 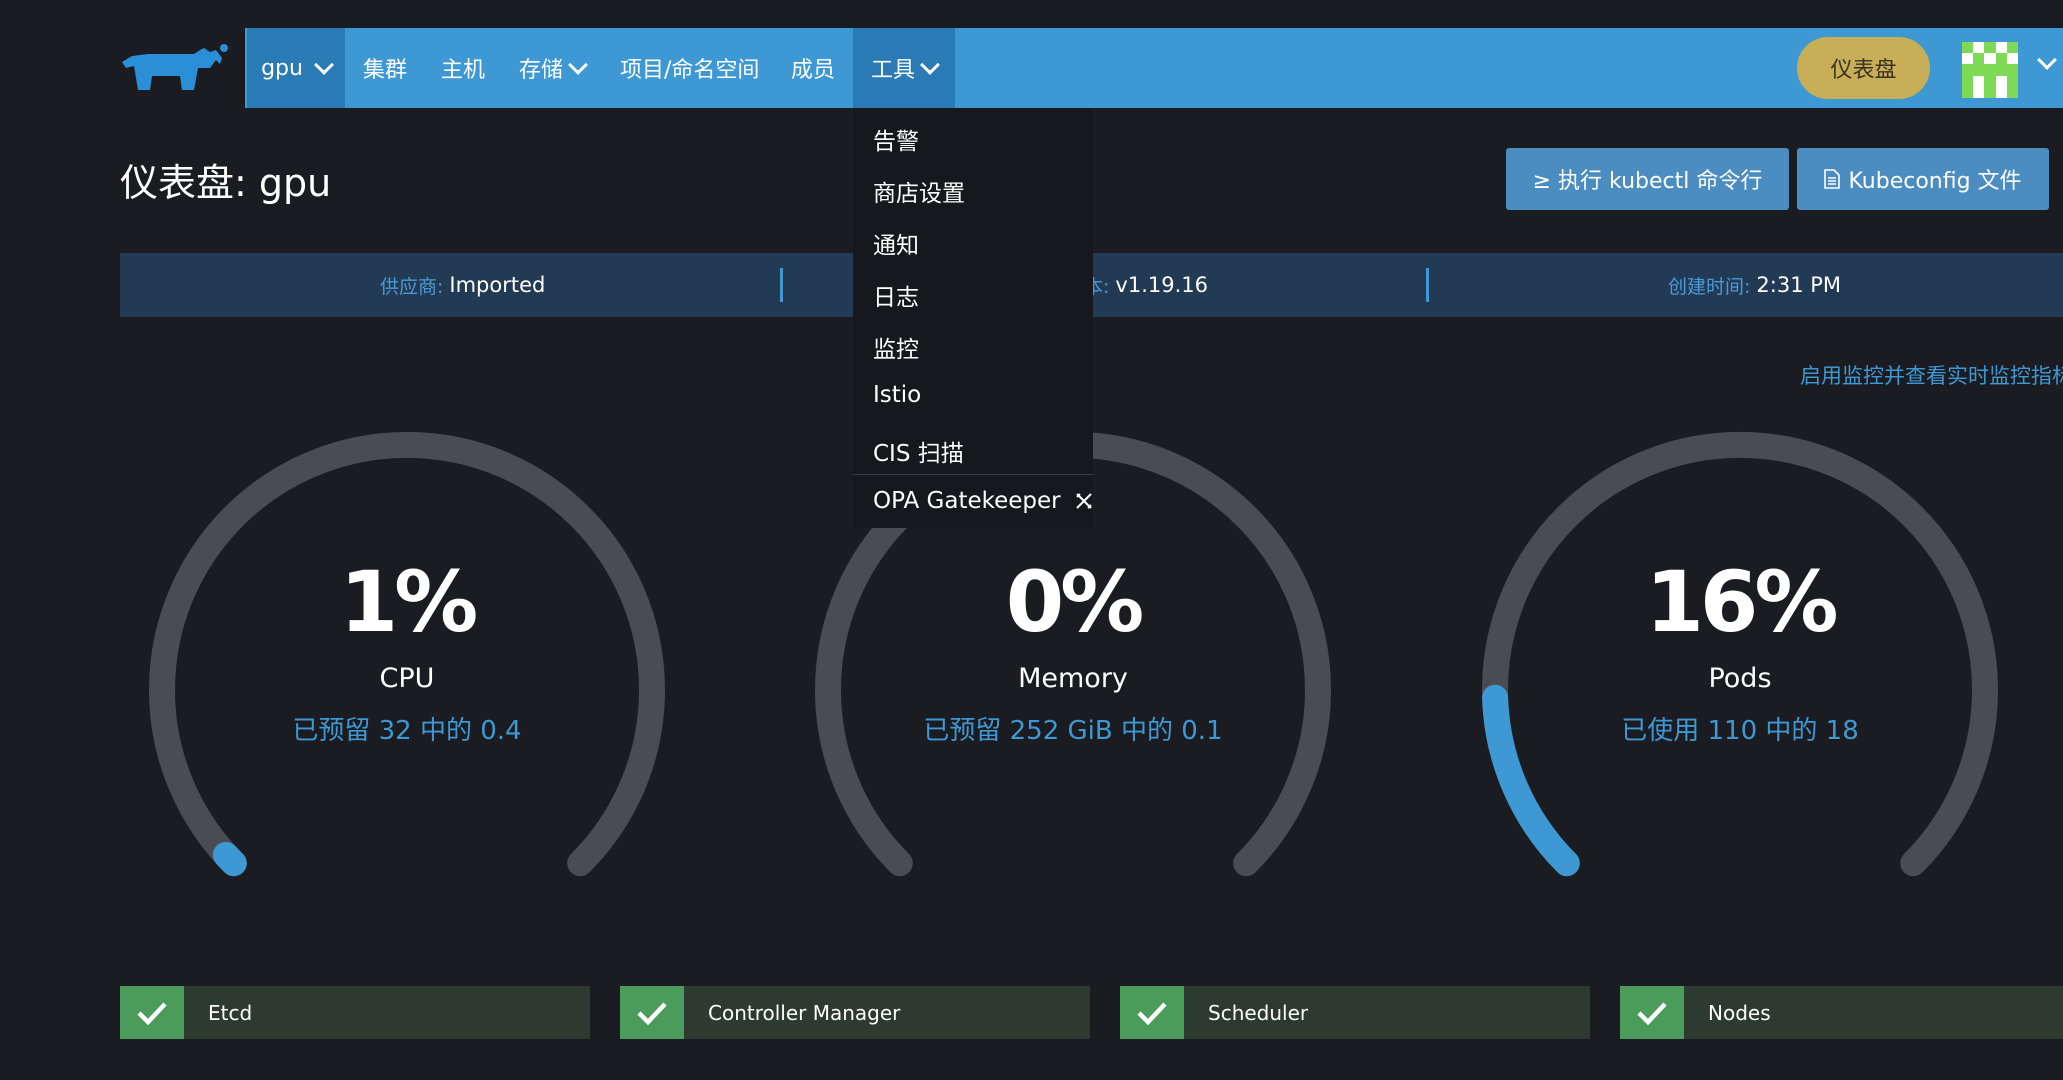 I want to click on cpu-detail: 已预留 32 中的 0.4, so click(x=407, y=731).